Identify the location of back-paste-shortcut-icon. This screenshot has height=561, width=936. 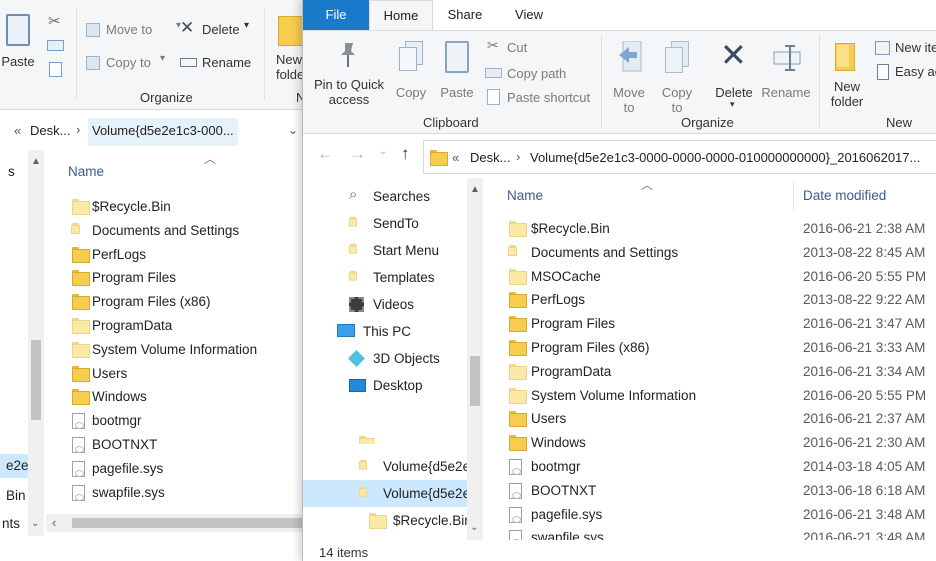
(55, 69).